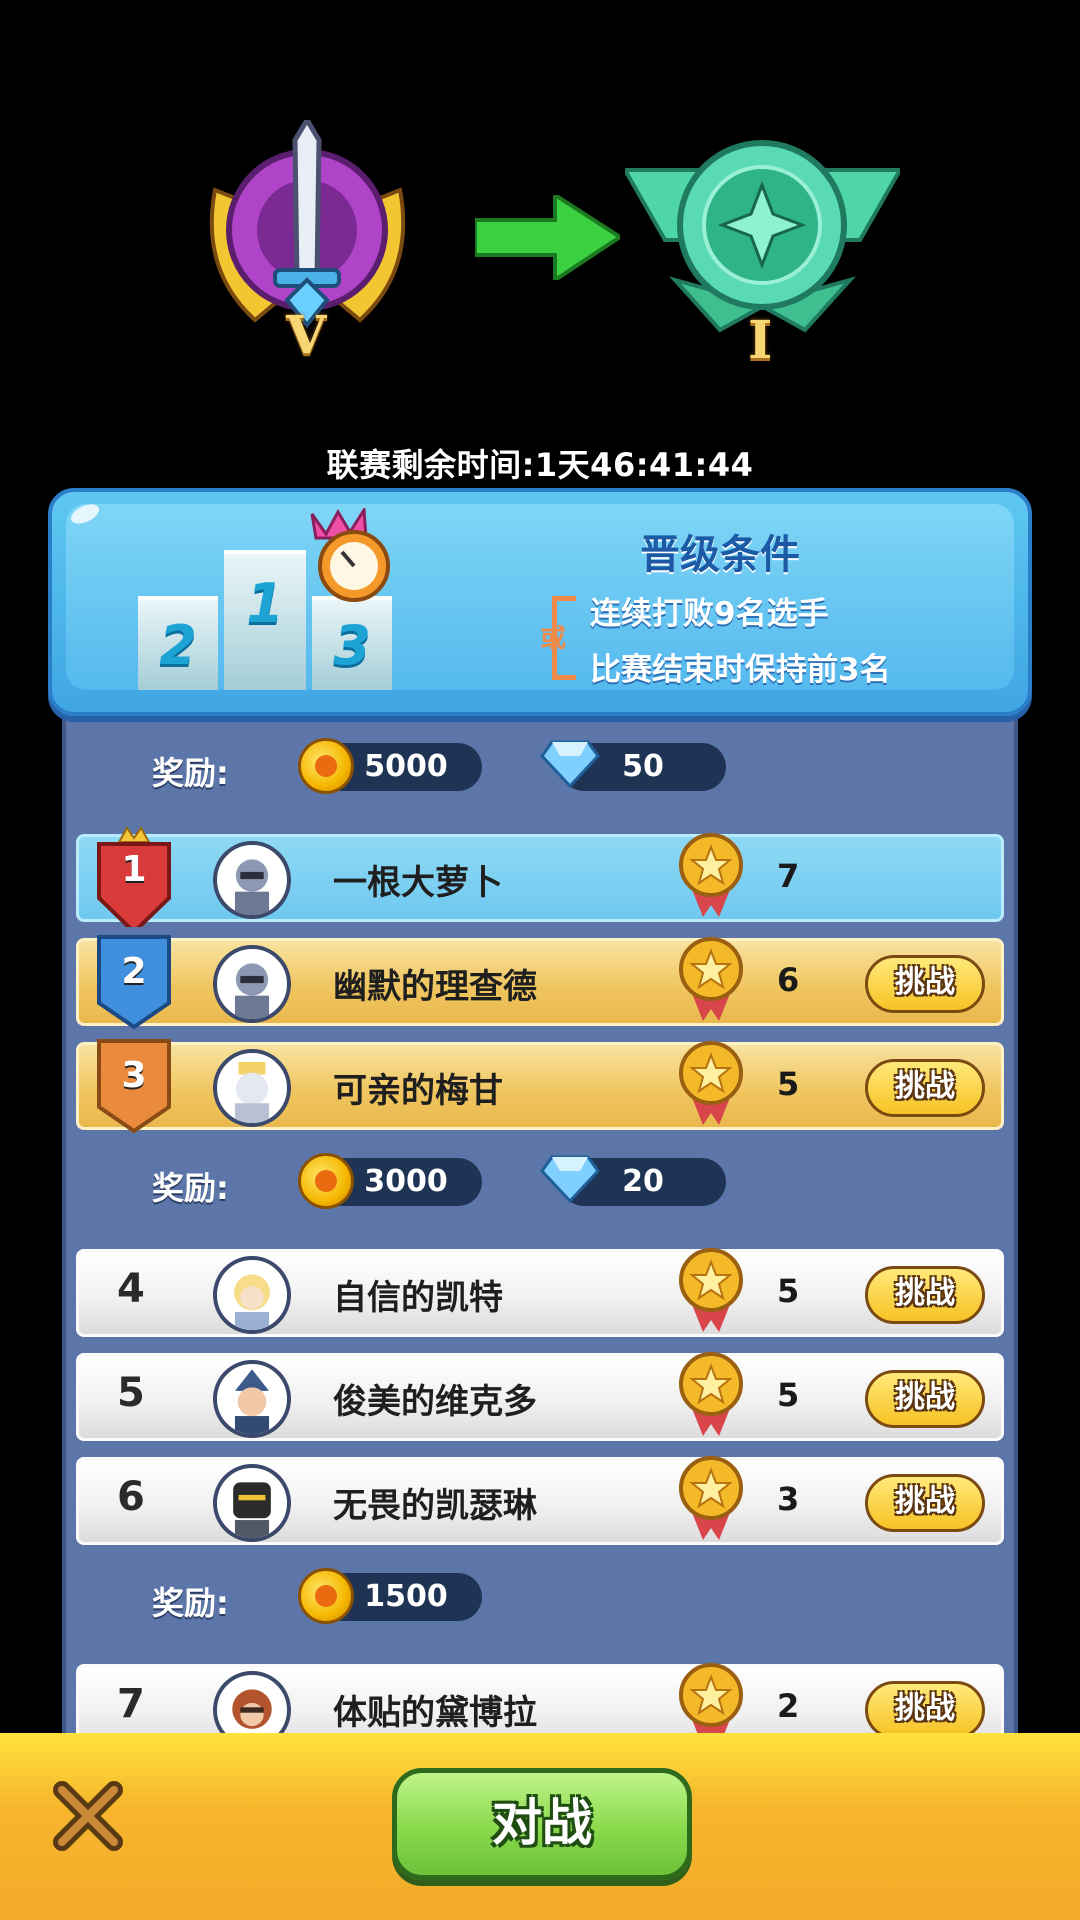 This screenshot has height=1920, width=1080. What do you see at coordinates (788, 1499) in the screenshot?
I see `score: 3` at bounding box center [788, 1499].